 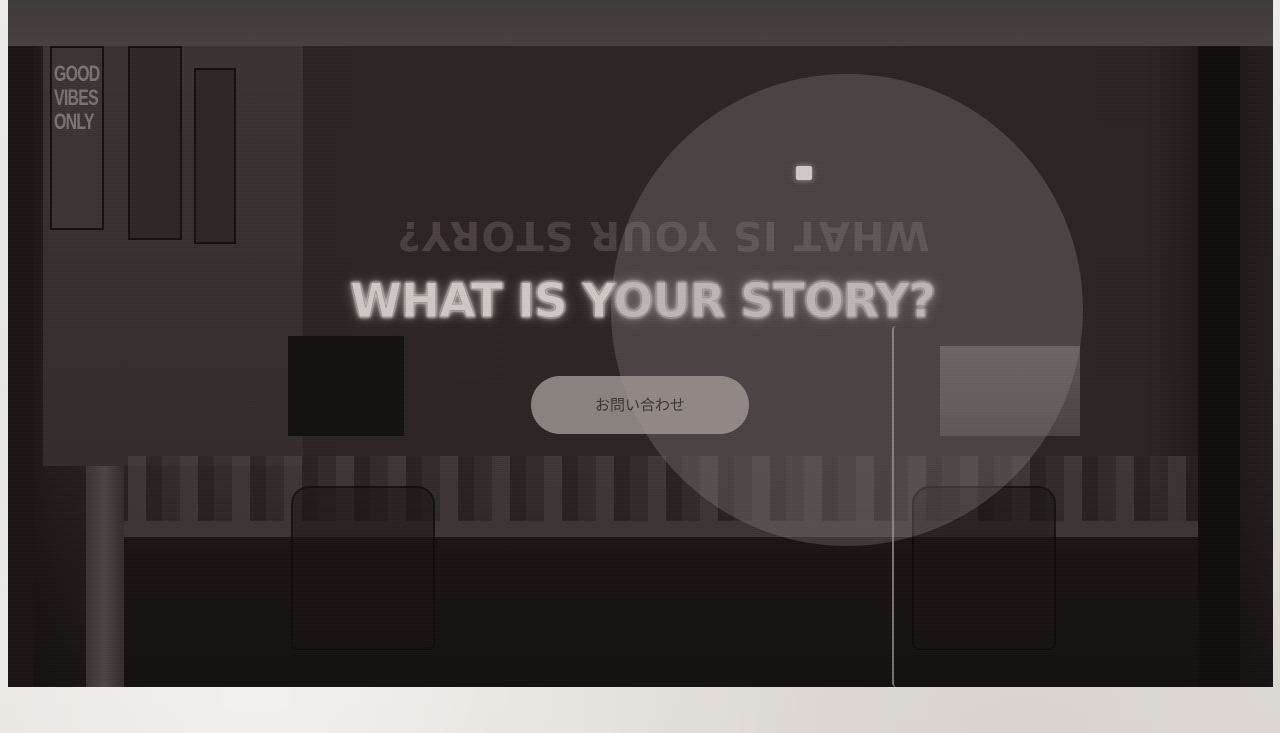 What do you see at coordinates (363, 568) in the screenshot?
I see `office-chair` at bounding box center [363, 568].